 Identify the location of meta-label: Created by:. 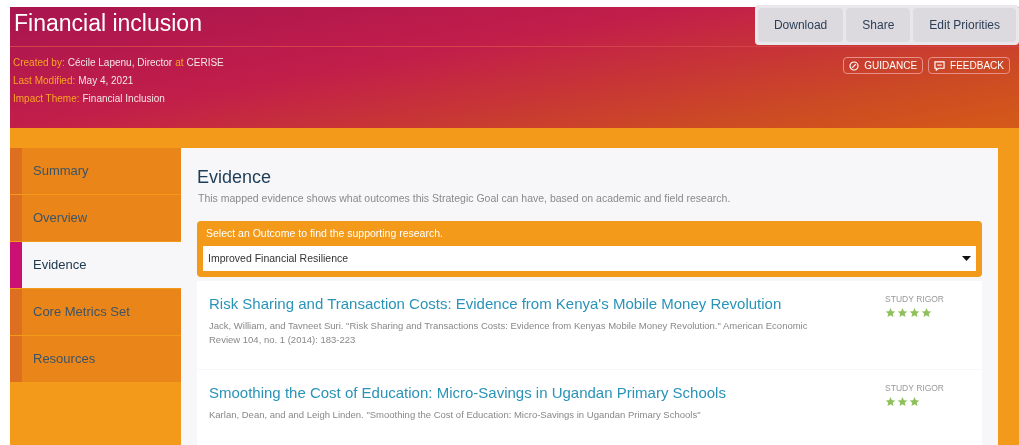
(39, 63).